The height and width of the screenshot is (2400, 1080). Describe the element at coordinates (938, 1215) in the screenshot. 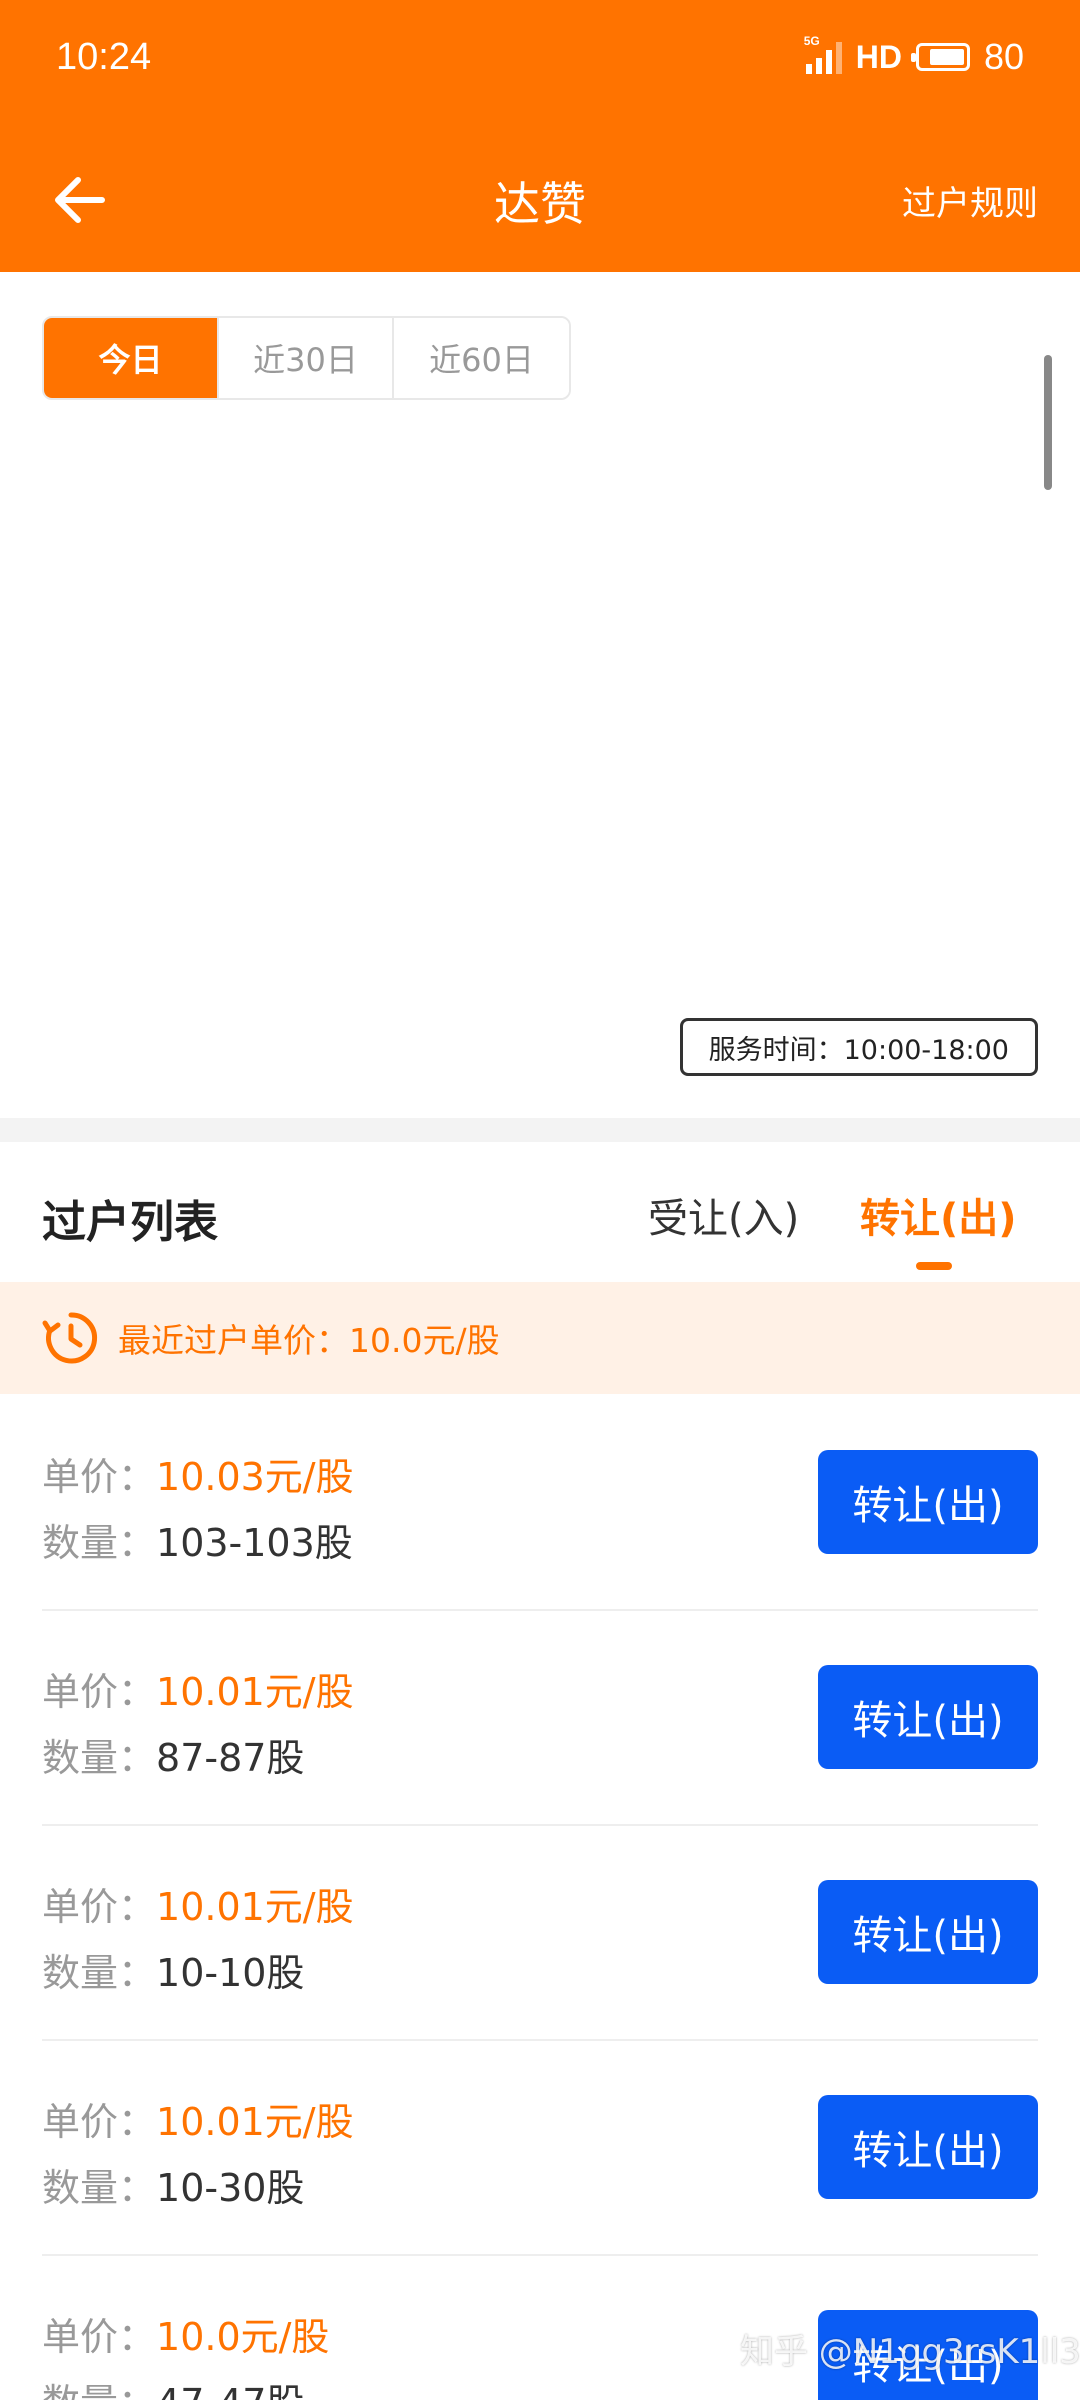

I see `tab-transfer-out: 转让(出)` at that location.